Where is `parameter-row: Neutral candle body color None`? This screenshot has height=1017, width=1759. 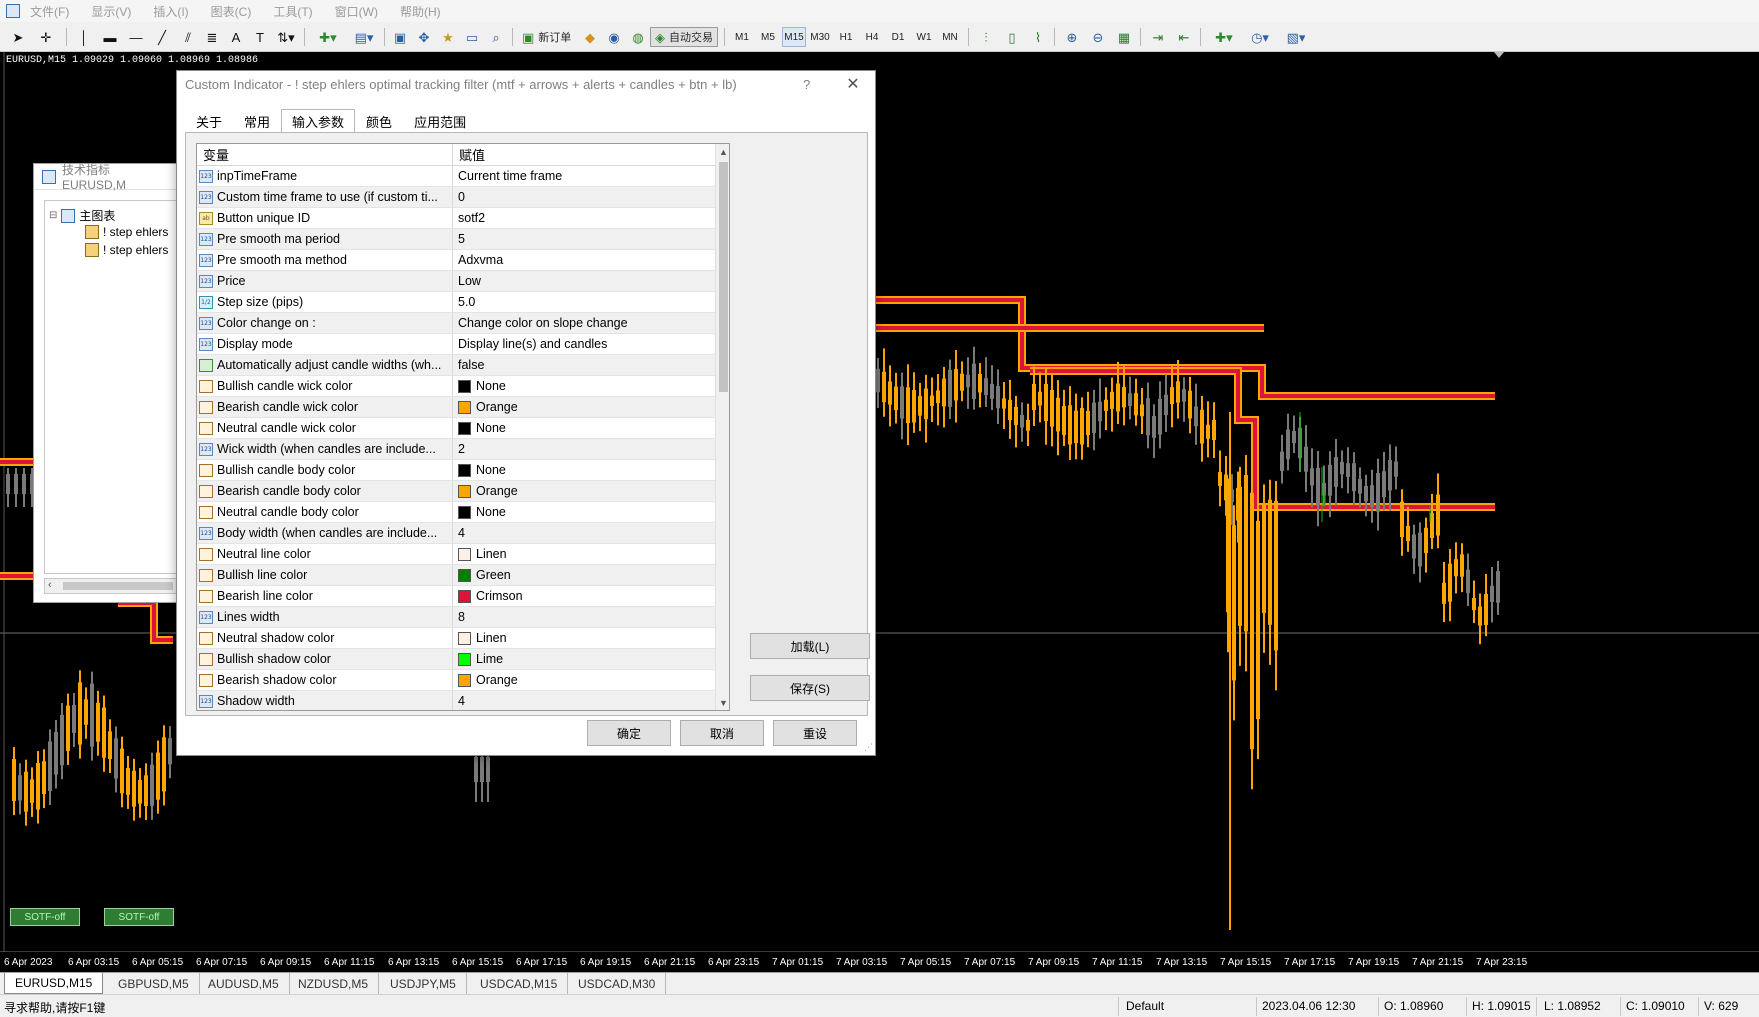 parameter-row: Neutral candle body color None is located at coordinates (456, 512).